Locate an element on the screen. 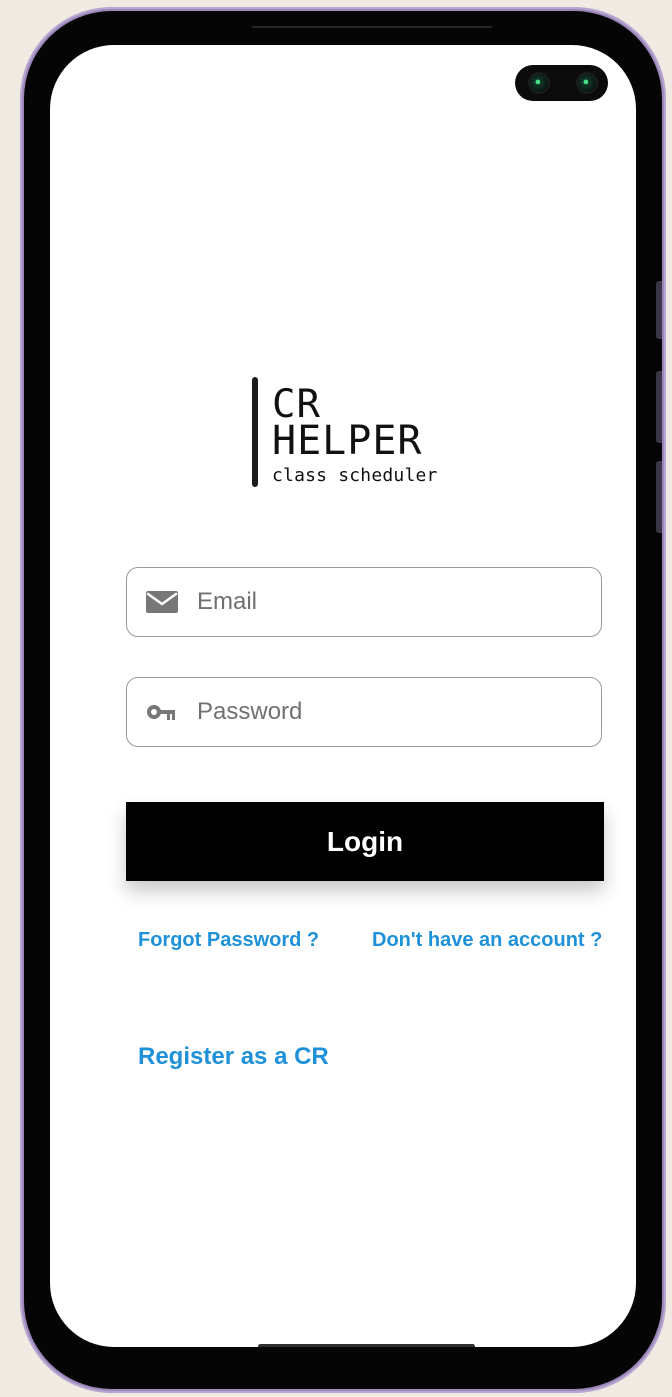 The width and height of the screenshot is (672, 1397). home-indicator is located at coordinates (366, 1345).